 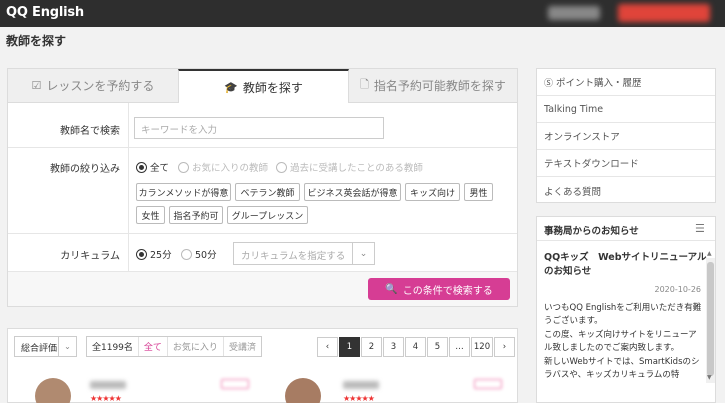 I want to click on teacher-name-label: 教師名で検索, so click(x=90, y=131).